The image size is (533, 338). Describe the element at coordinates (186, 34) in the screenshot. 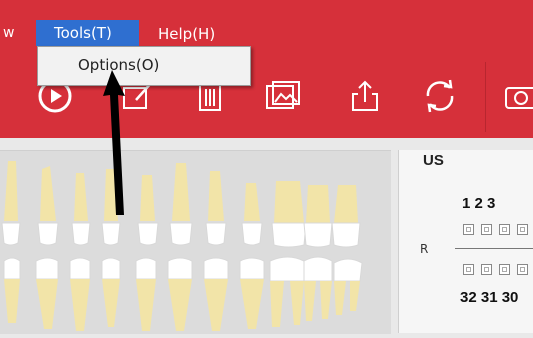

I see `menu-help: Help(H)` at that location.